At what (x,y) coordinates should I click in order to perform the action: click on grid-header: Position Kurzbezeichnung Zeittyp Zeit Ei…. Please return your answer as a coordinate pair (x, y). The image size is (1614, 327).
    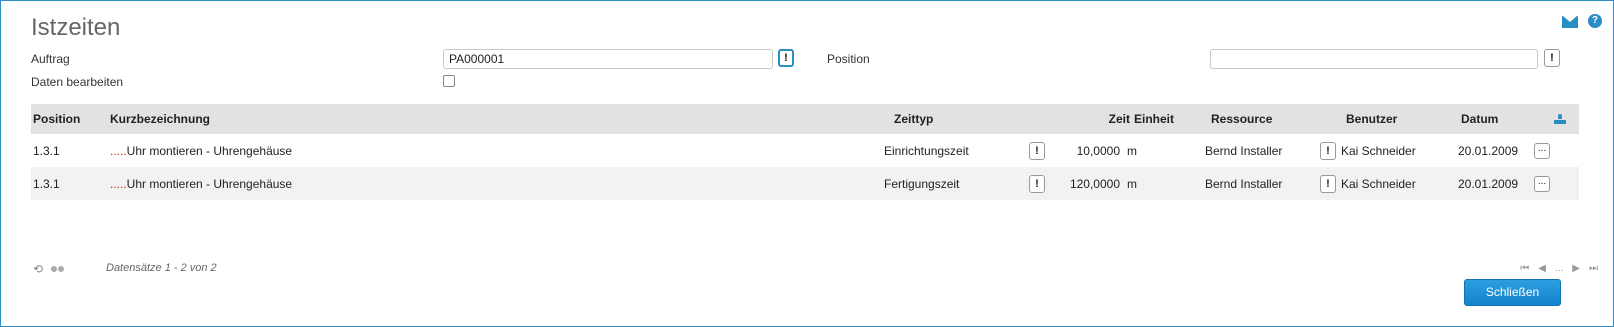
    Looking at the image, I should click on (805, 119).